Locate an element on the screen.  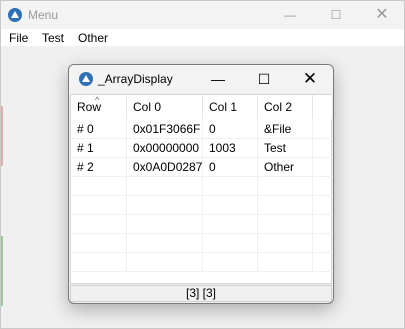
cell-row: # 0 is located at coordinates (99, 129).